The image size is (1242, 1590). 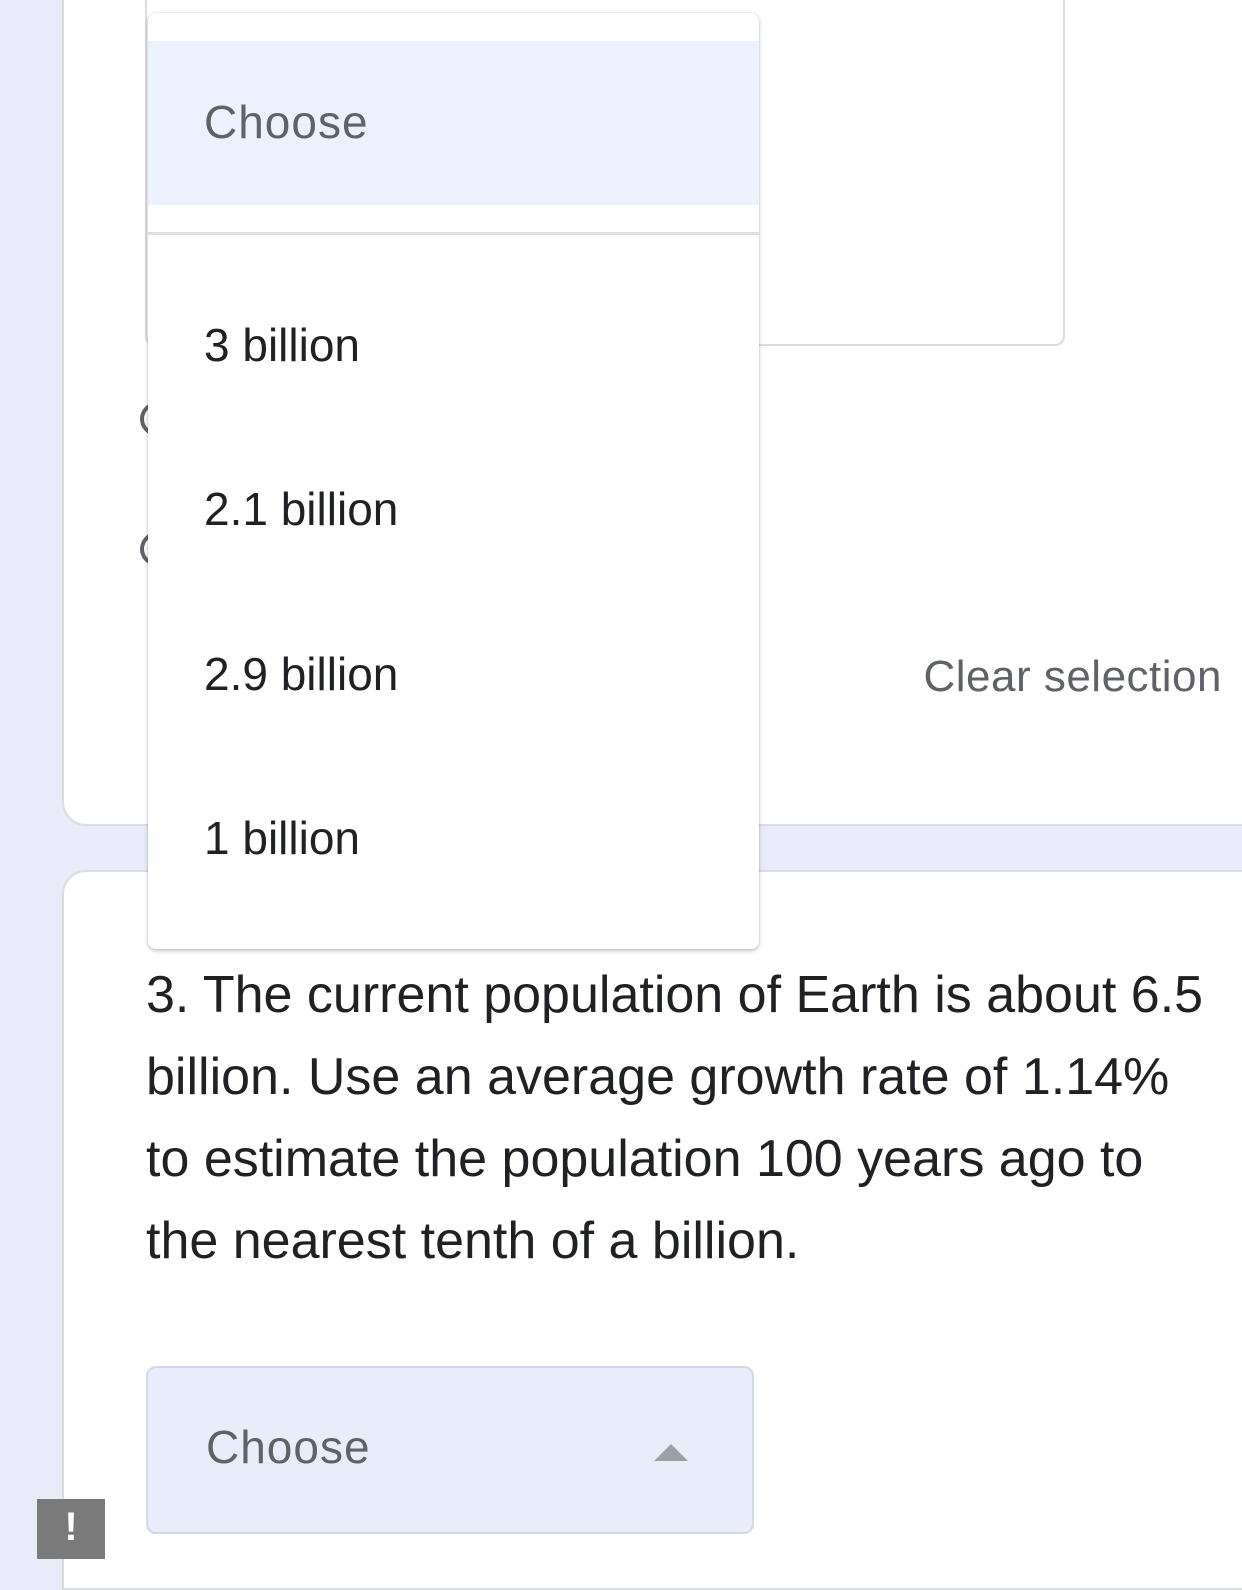 What do you see at coordinates (288, 1447) in the screenshot?
I see `dropdown-value: Choose` at bounding box center [288, 1447].